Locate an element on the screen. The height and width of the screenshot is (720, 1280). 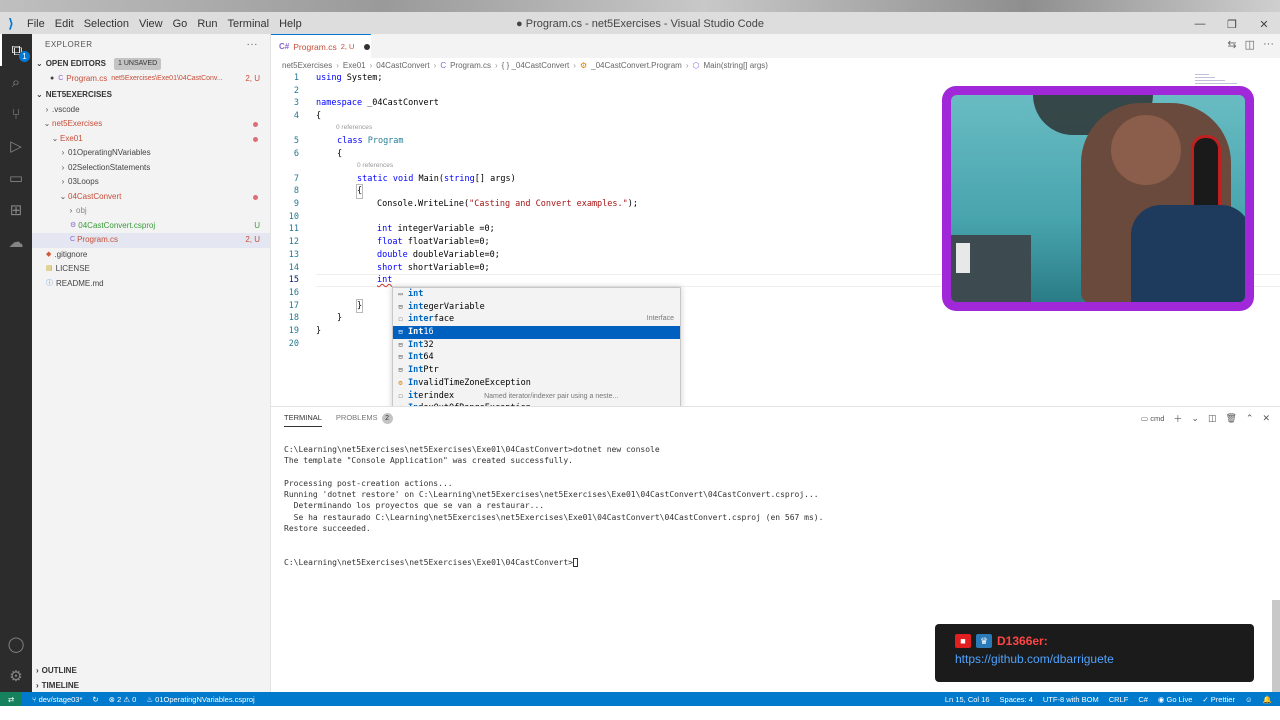
suggest-item: ⊟ Int64 is located at coordinates (536, 357).